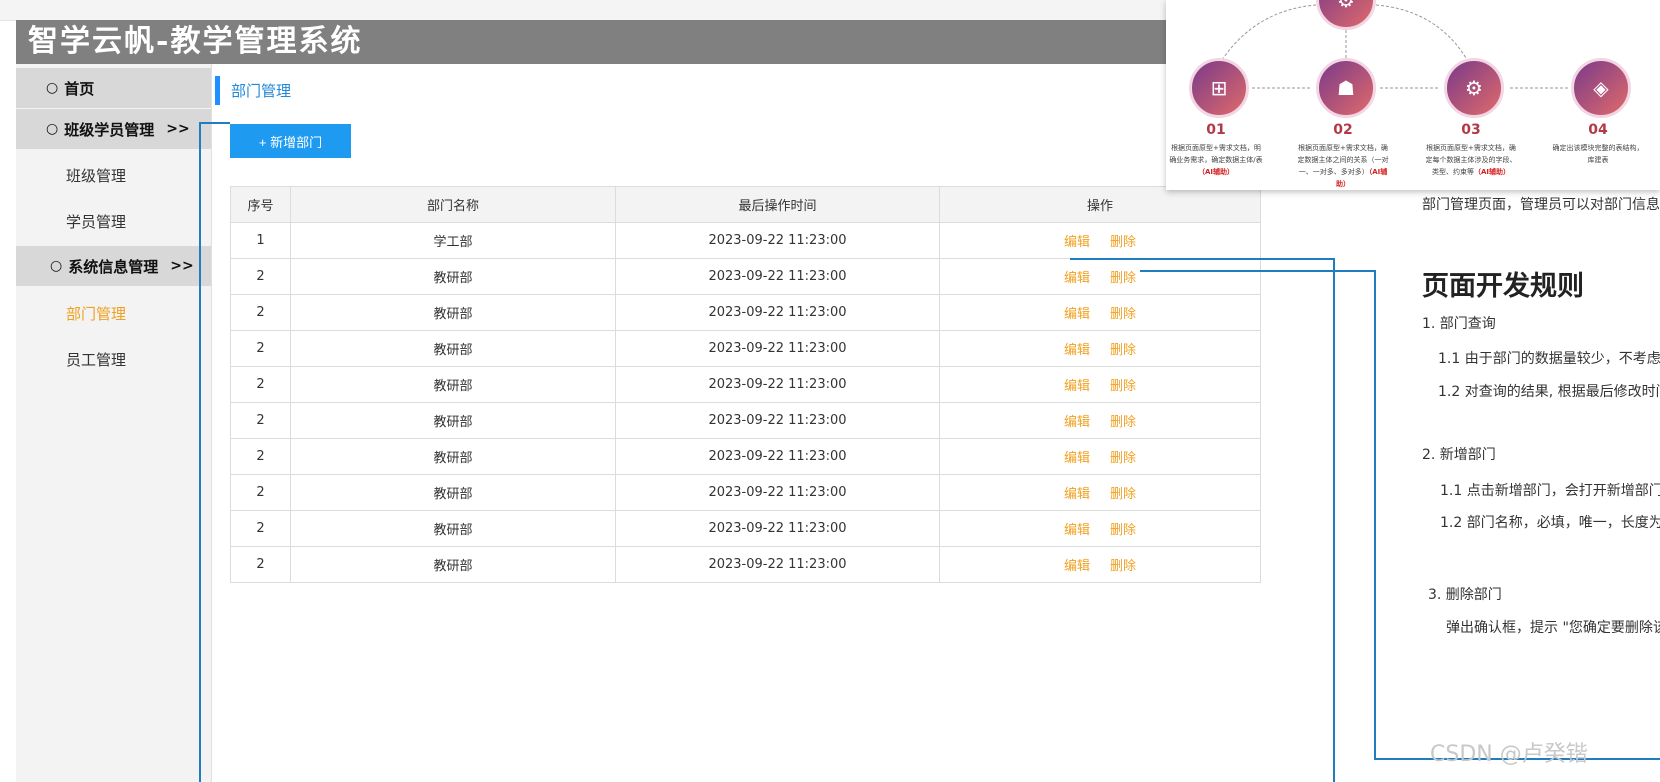 The width and height of the screenshot is (1660, 782). What do you see at coordinates (1471, 160) in the screenshot?
I see `step-description: 根据页面原型+需求文档，确定每个数据主体涉及的字段、类型、约束等（AI辅助）` at bounding box center [1471, 160].